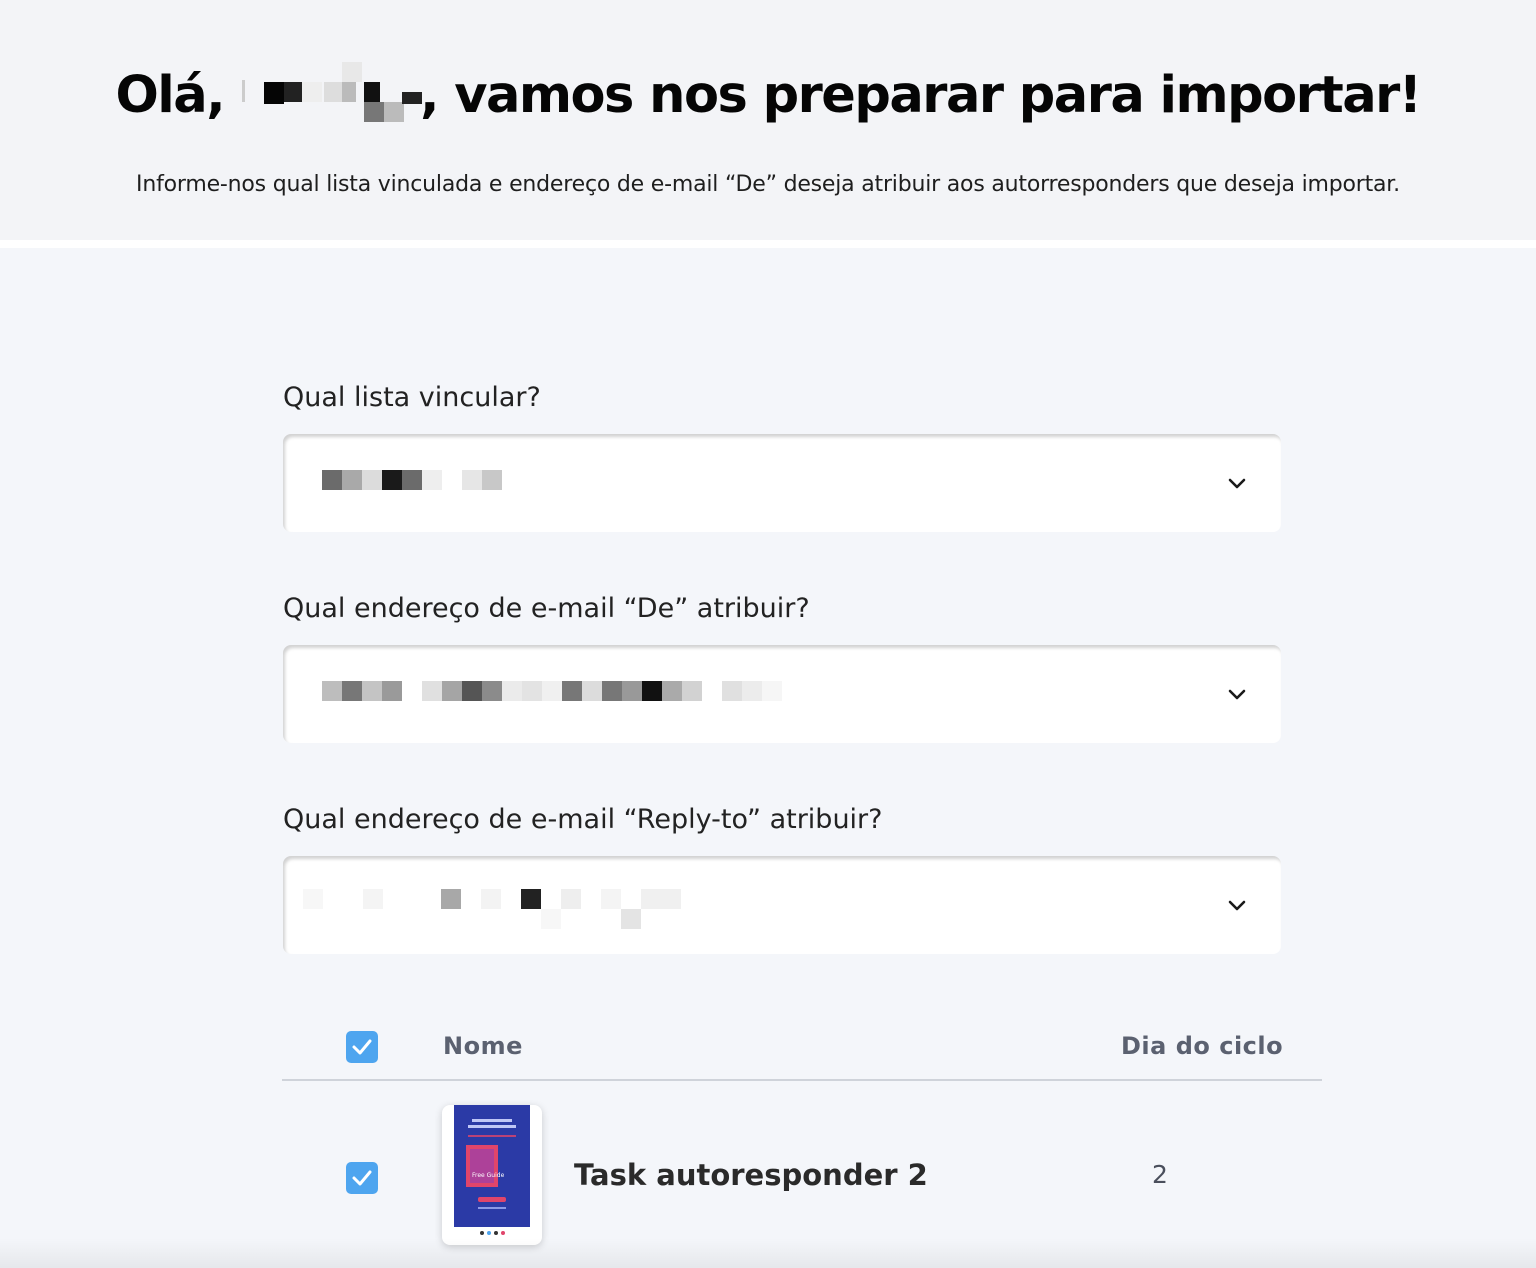 Image resolution: width=1536 pixels, height=1268 pixels. I want to click on email-preview-image: Free Guide, so click(492, 1170).